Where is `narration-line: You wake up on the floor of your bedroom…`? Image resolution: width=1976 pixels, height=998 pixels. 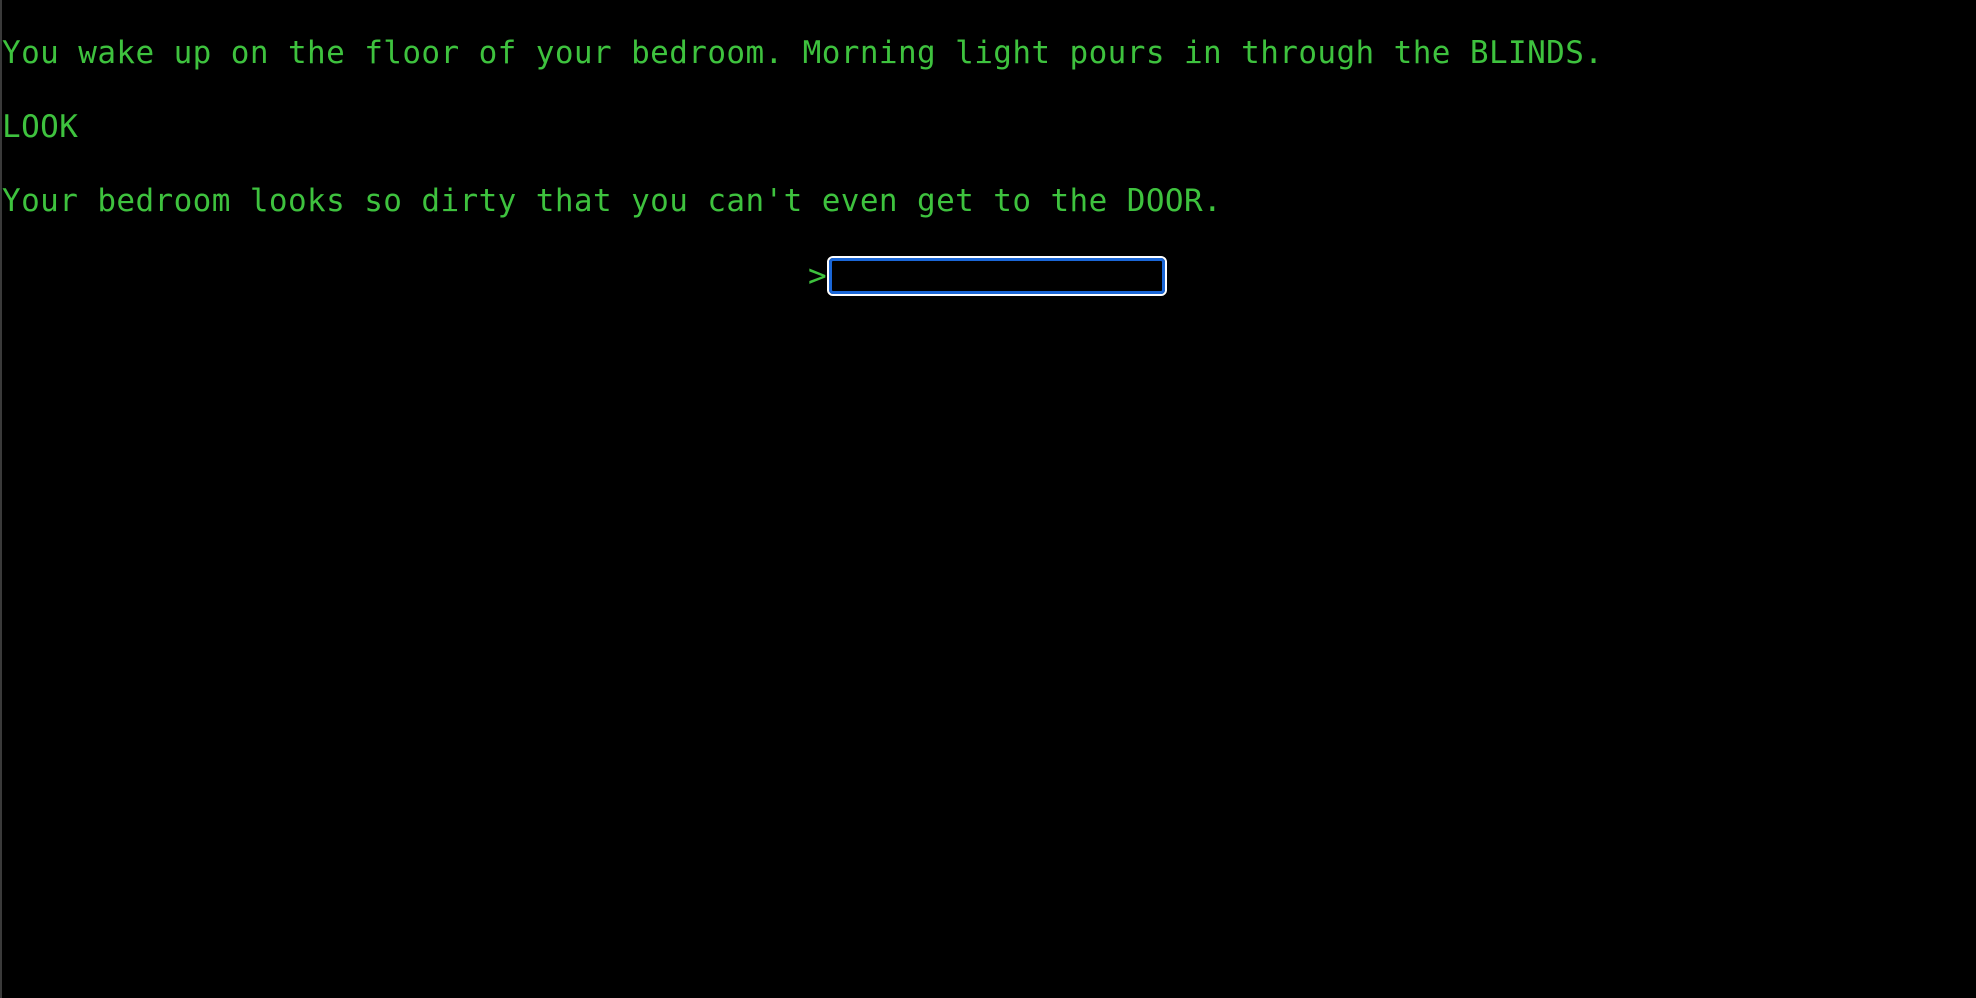
narration-line: You wake up on the floor of your bedroom… is located at coordinates (803, 53).